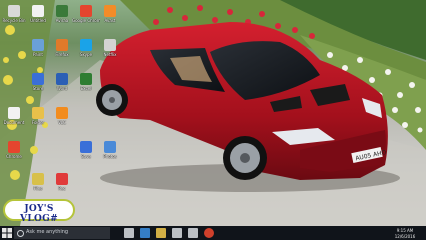  What do you see at coordinates (86, 45) in the screenshot?
I see `skype-icon` at bounding box center [86, 45].